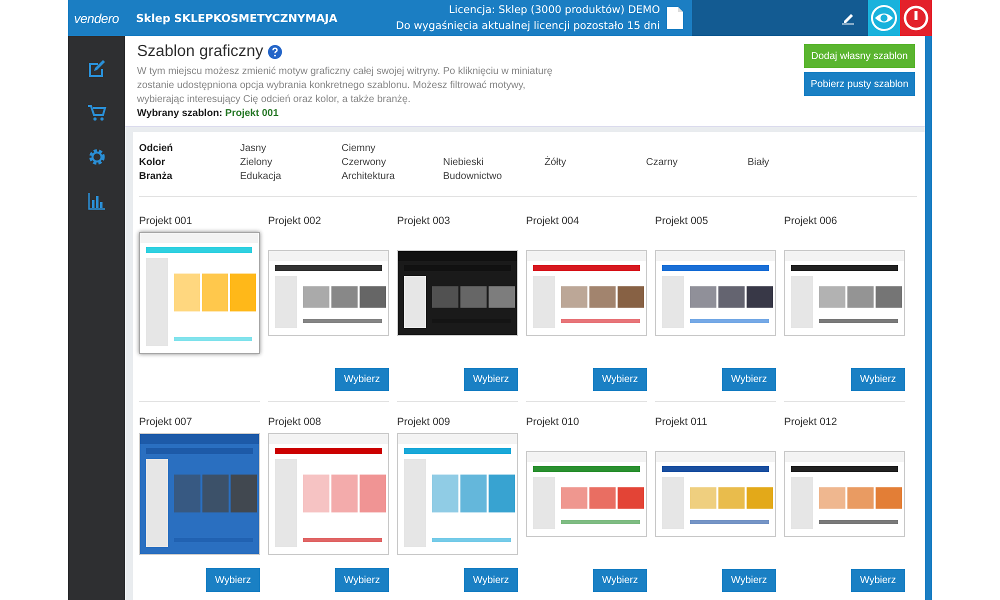  What do you see at coordinates (681, 422) in the screenshot?
I see `template-name: Projekt 011` at bounding box center [681, 422].